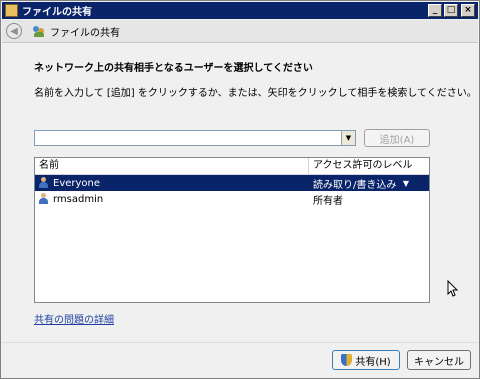 The width and height of the screenshot is (480, 379). Describe the element at coordinates (435, 10) in the screenshot. I see `minimize-button: _` at that location.